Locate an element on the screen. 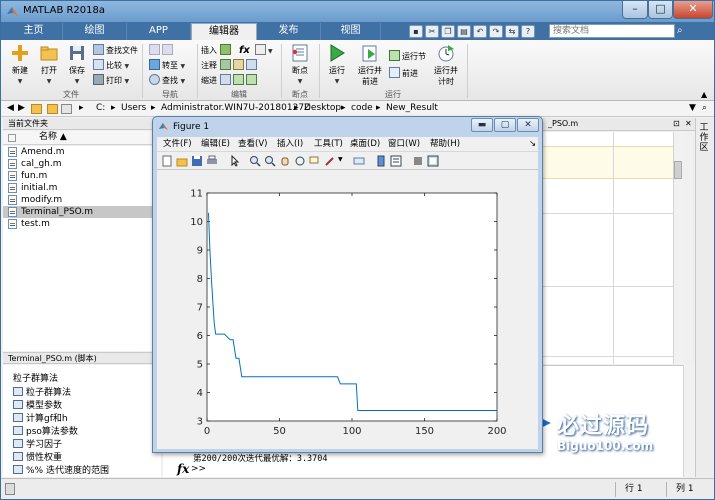 The width and height of the screenshot is (715, 500). fx-icon: fx is located at coordinates (183, 469).